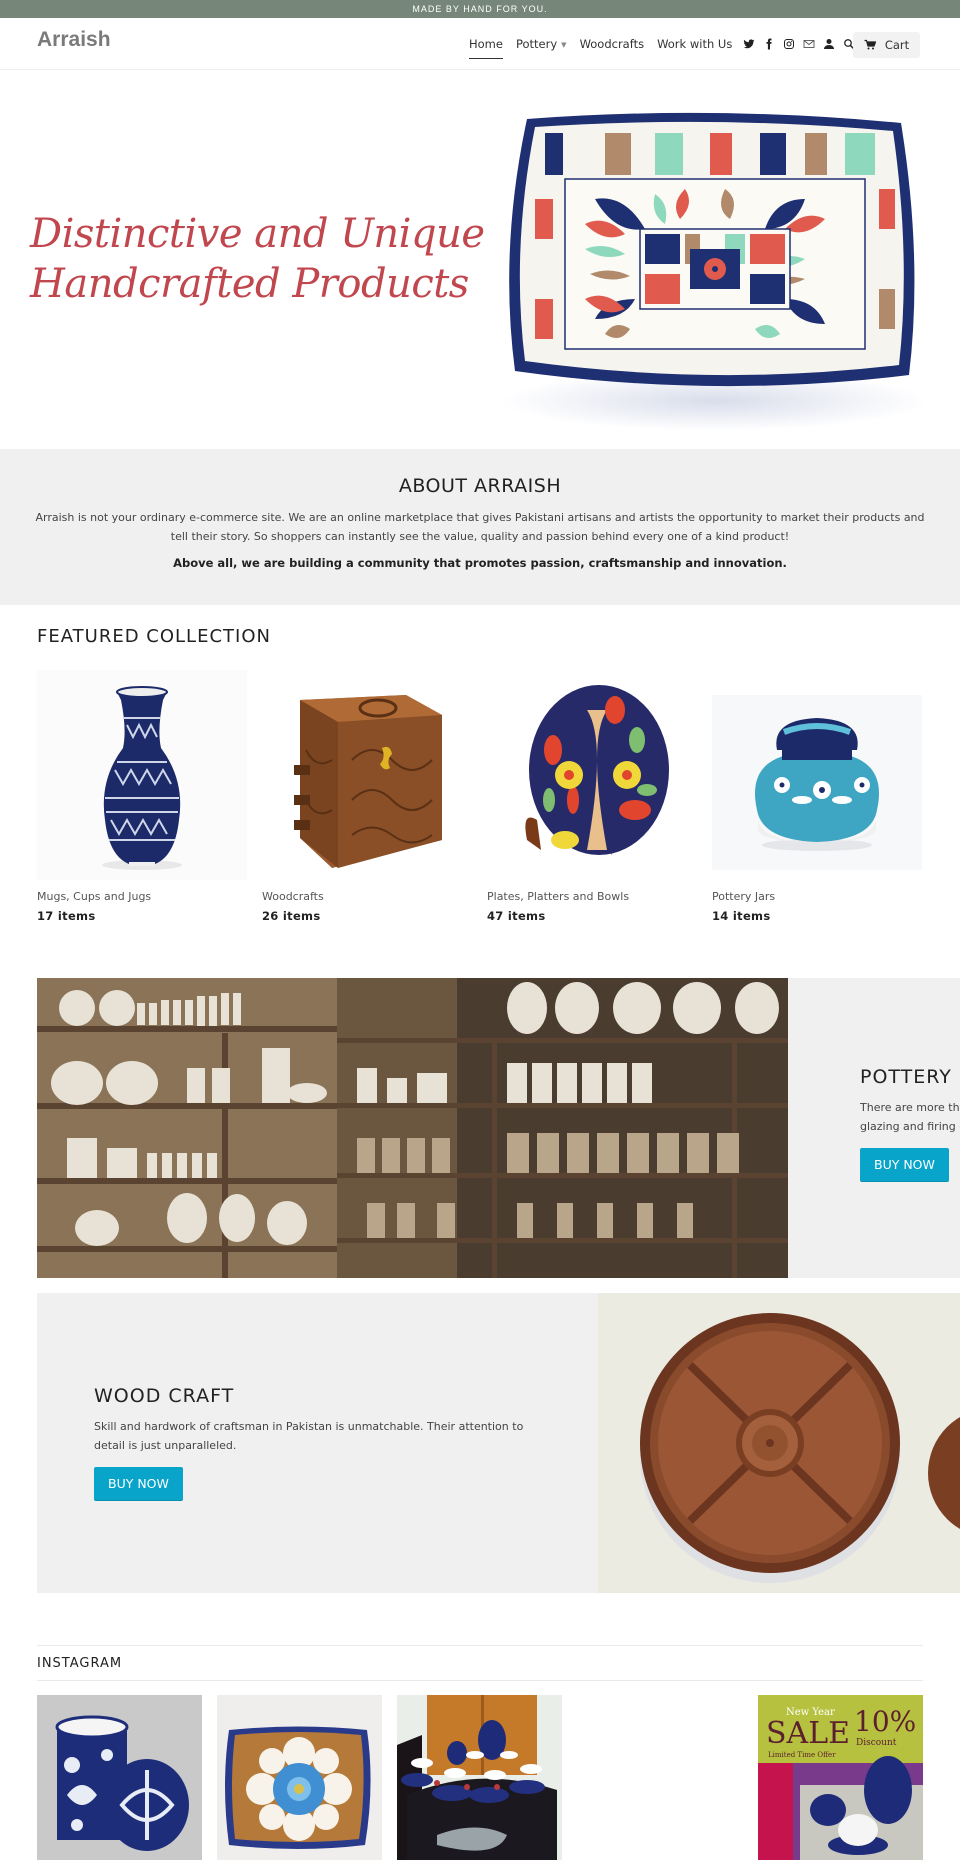  What do you see at coordinates (66, 916) in the screenshot?
I see `collection-count: 17 items` at bounding box center [66, 916].